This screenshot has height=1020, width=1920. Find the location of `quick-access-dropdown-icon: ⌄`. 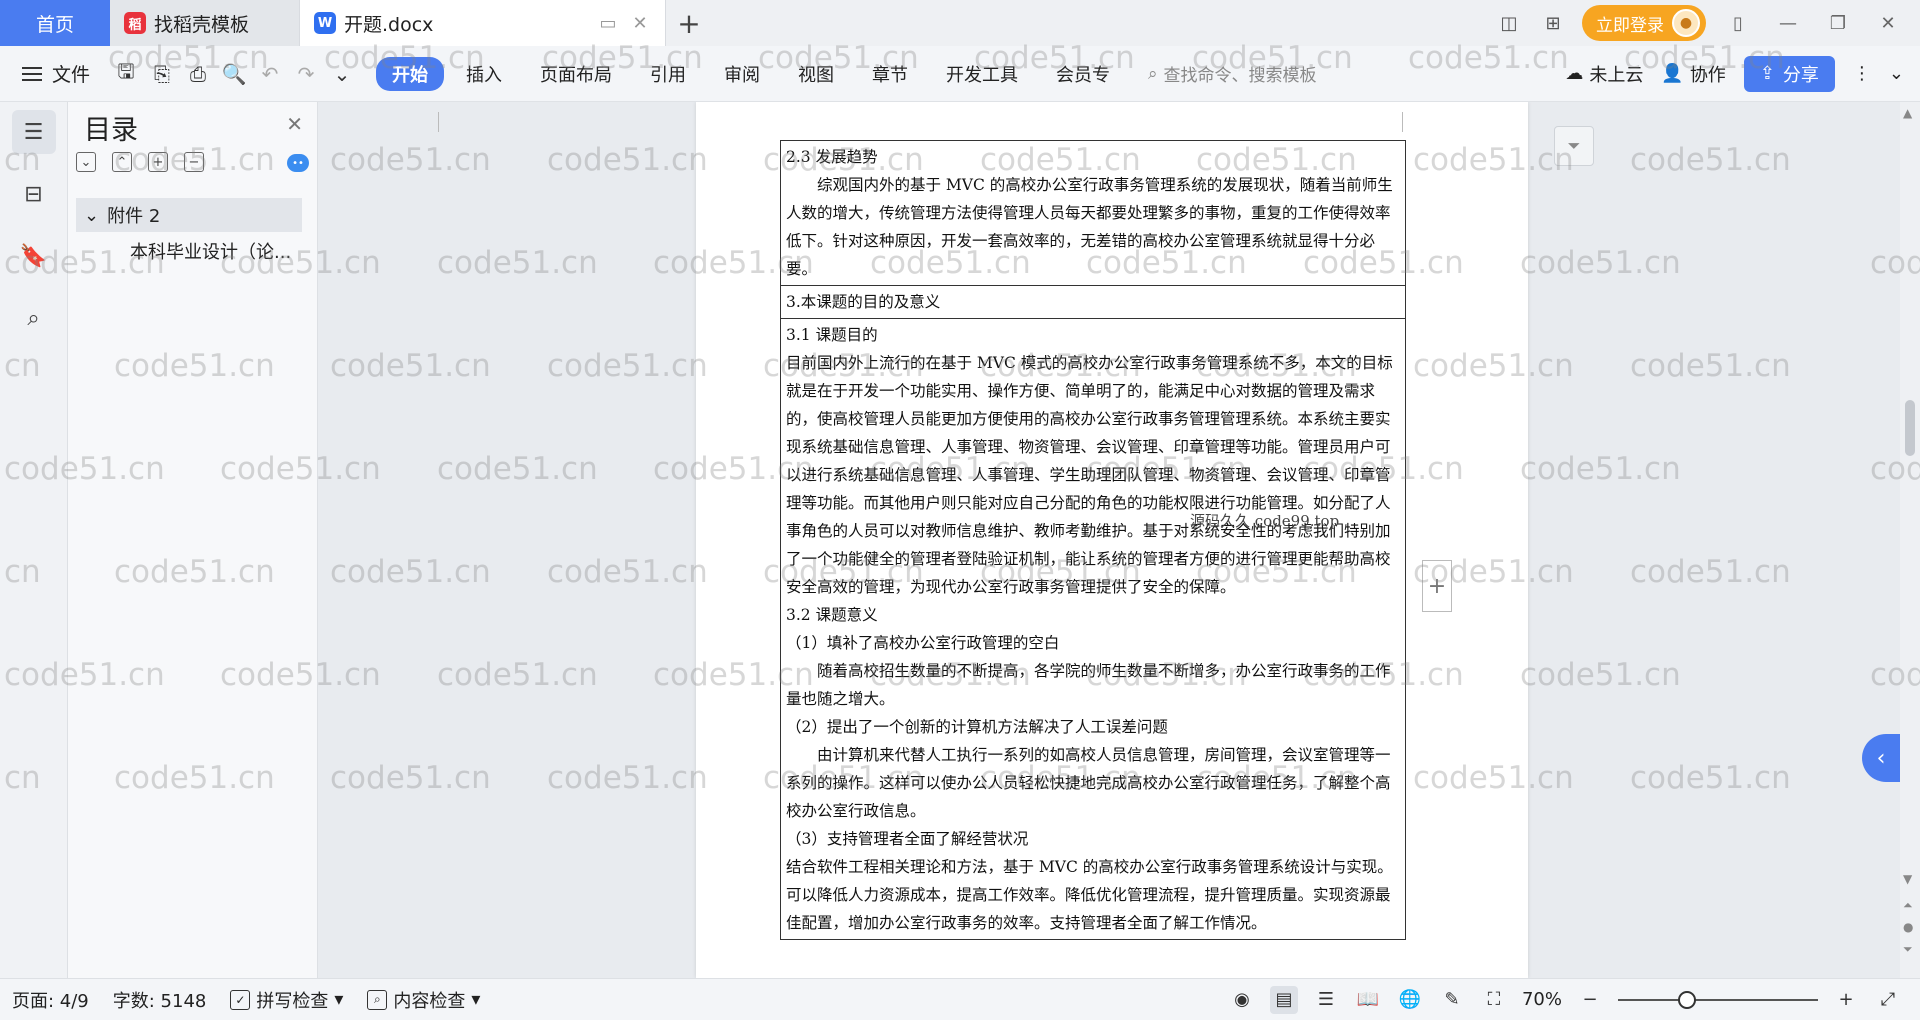

quick-access-dropdown-icon: ⌄ is located at coordinates (342, 74).